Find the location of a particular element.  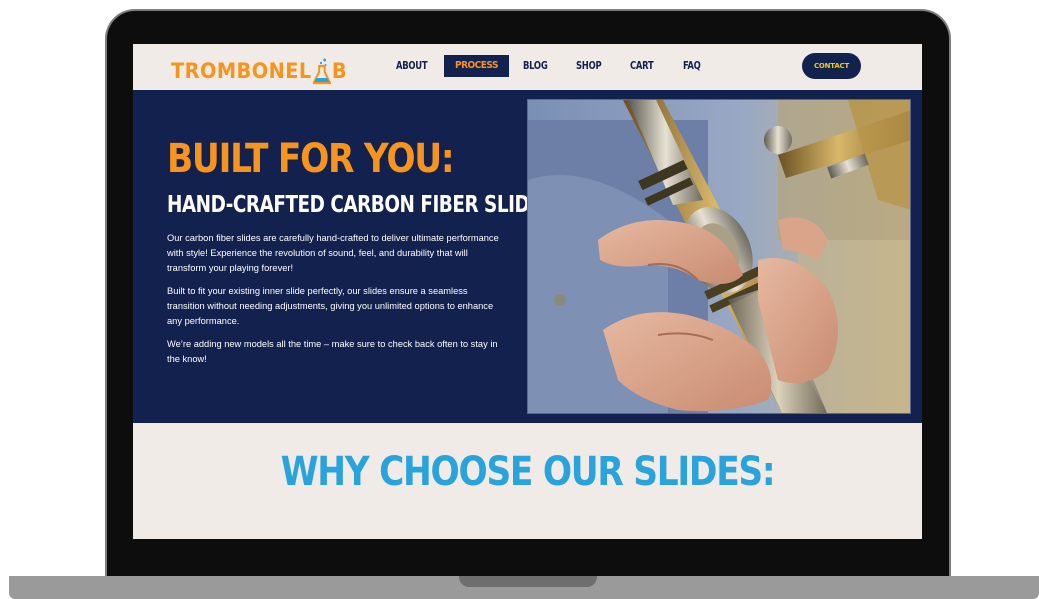

nav-cart: CART is located at coordinates (642, 66).